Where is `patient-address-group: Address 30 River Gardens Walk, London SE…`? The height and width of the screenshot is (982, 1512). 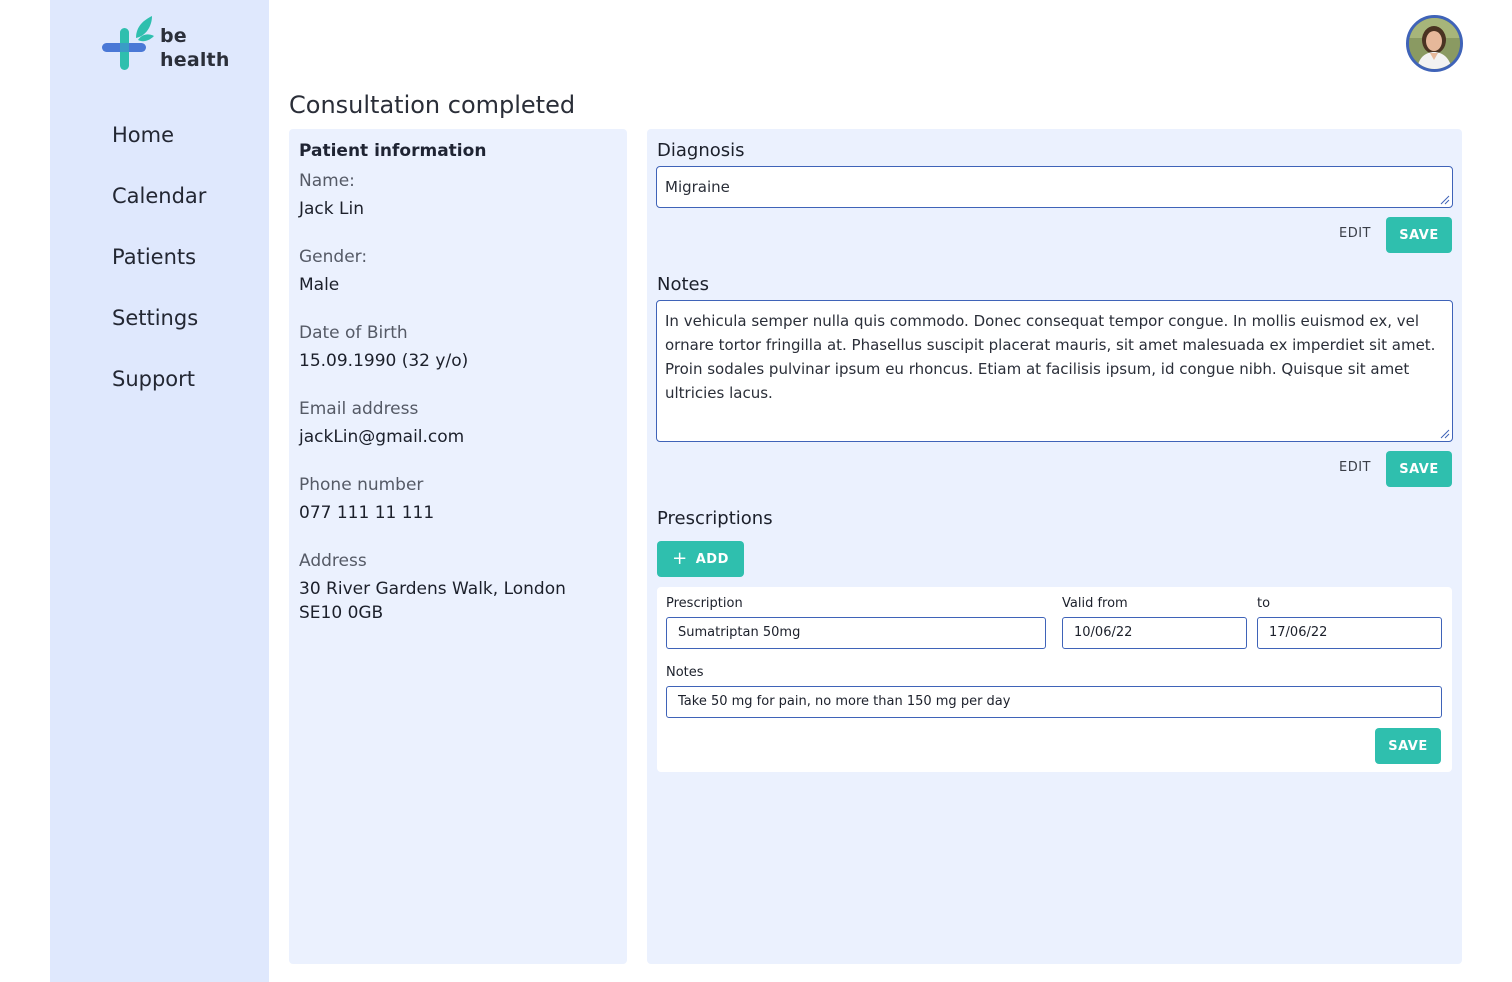
patient-address-group: Address 30 River Gardens Walk, London SE… is located at coordinates (458, 587).